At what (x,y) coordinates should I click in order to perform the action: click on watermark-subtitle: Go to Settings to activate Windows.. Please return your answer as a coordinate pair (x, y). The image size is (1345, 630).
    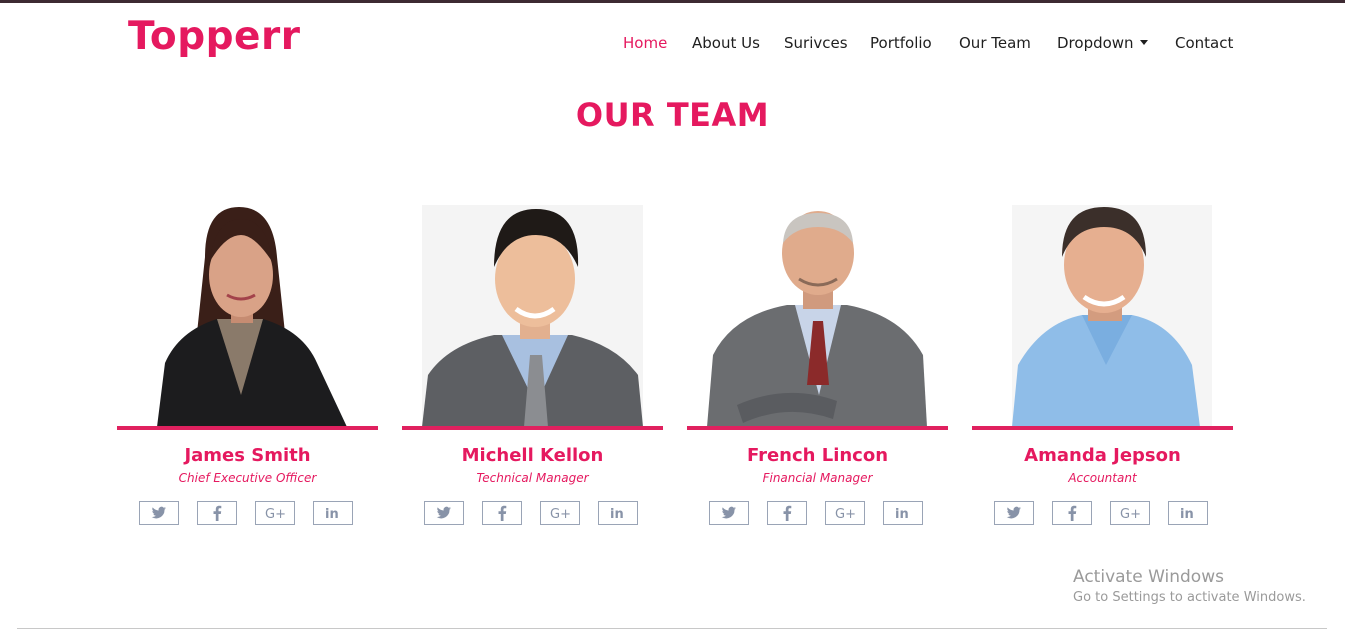
    Looking at the image, I should click on (1189, 597).